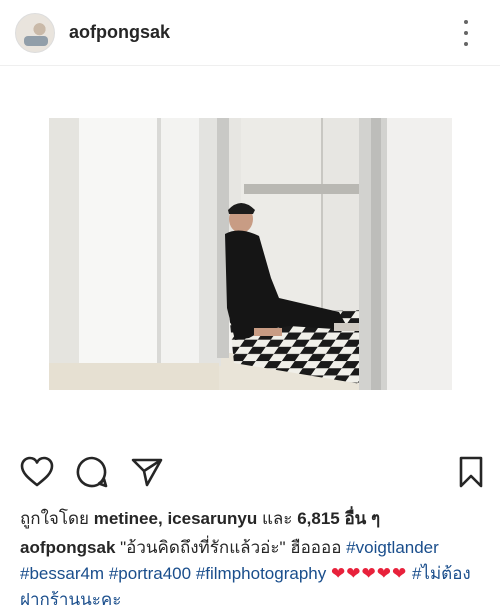 This screenshot has height=613, width=500. What do you see at coordinates (54, 518) in the screenshot?
I see `likes-prefix: ถูกใจโดย` at bounding box center [54, 518].